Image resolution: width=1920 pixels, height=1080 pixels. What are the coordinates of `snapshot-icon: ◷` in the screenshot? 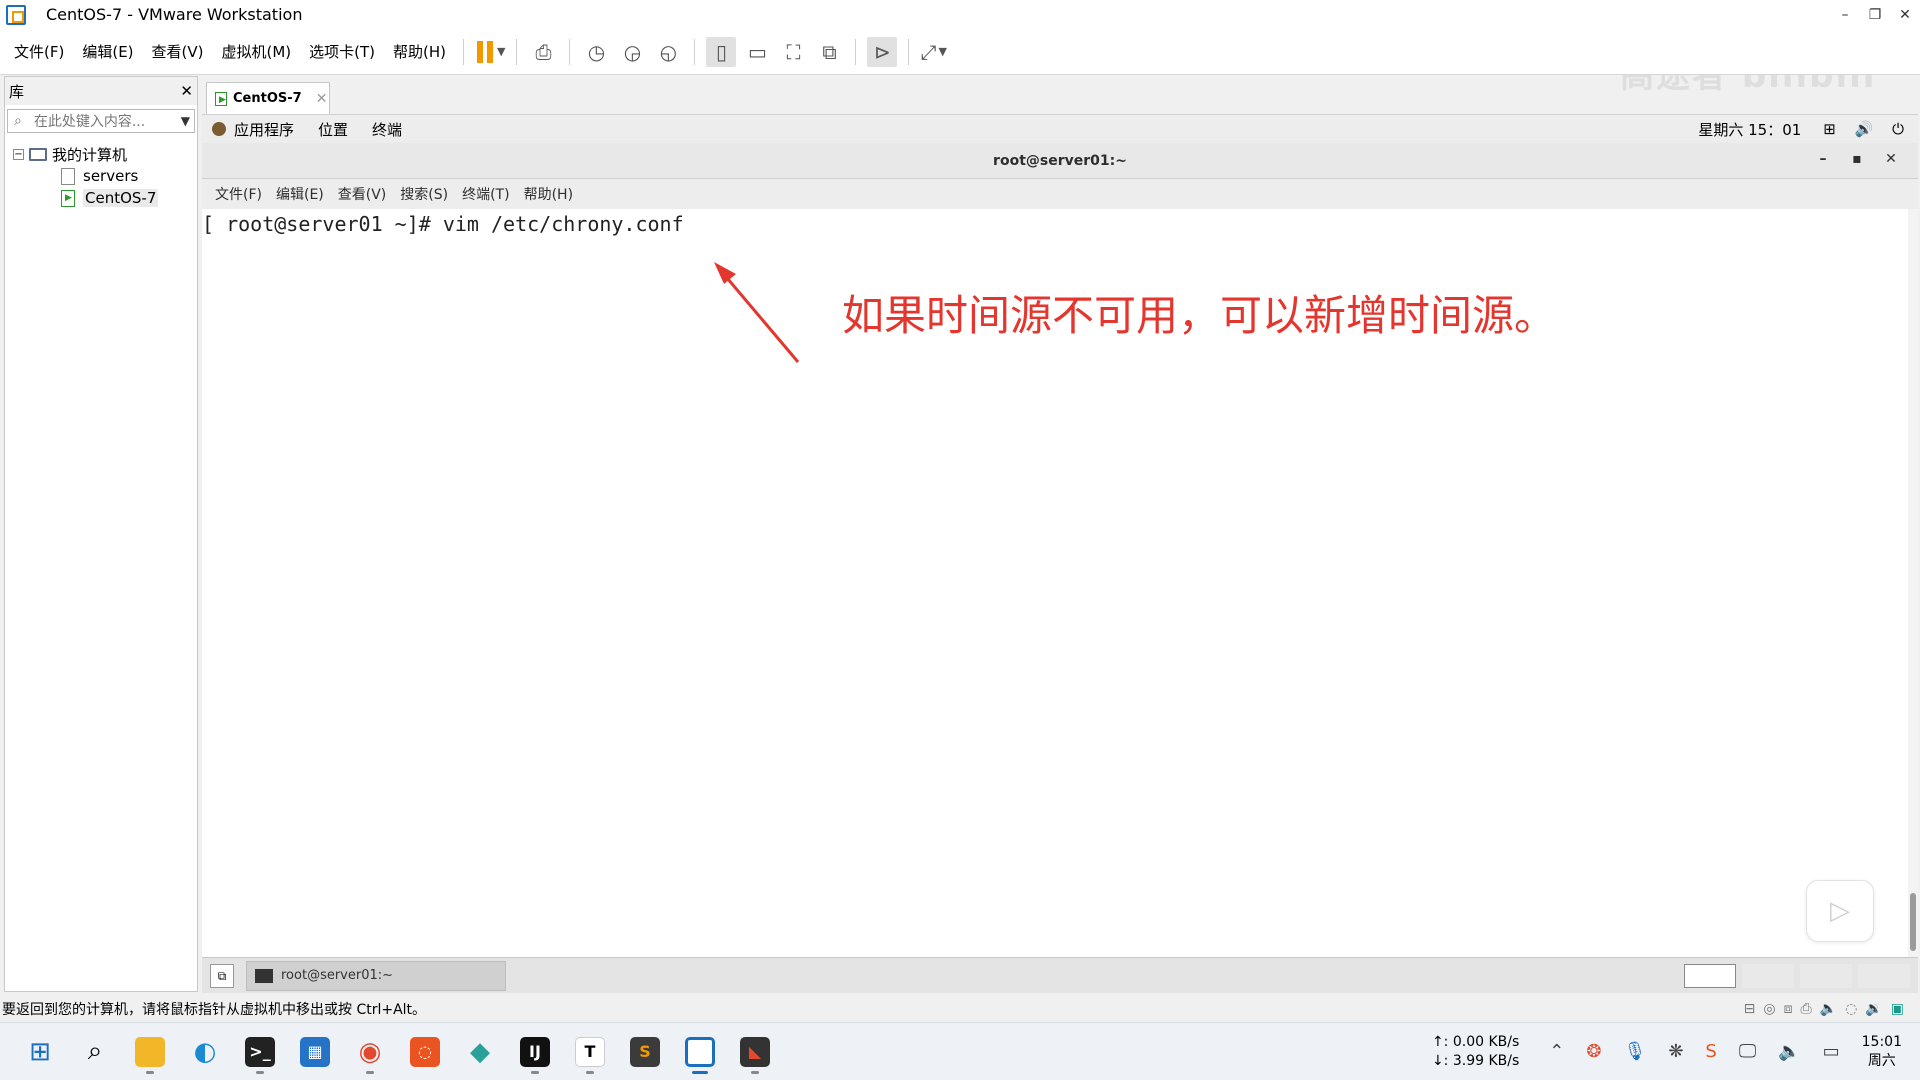 It's located at (596, 52).